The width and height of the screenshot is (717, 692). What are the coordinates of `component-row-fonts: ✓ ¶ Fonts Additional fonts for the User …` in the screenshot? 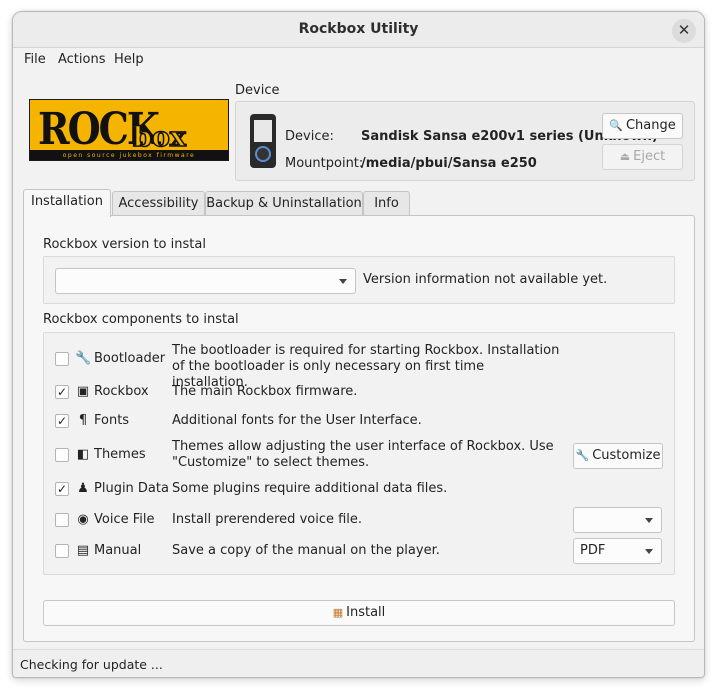 It's located at (359, 422).